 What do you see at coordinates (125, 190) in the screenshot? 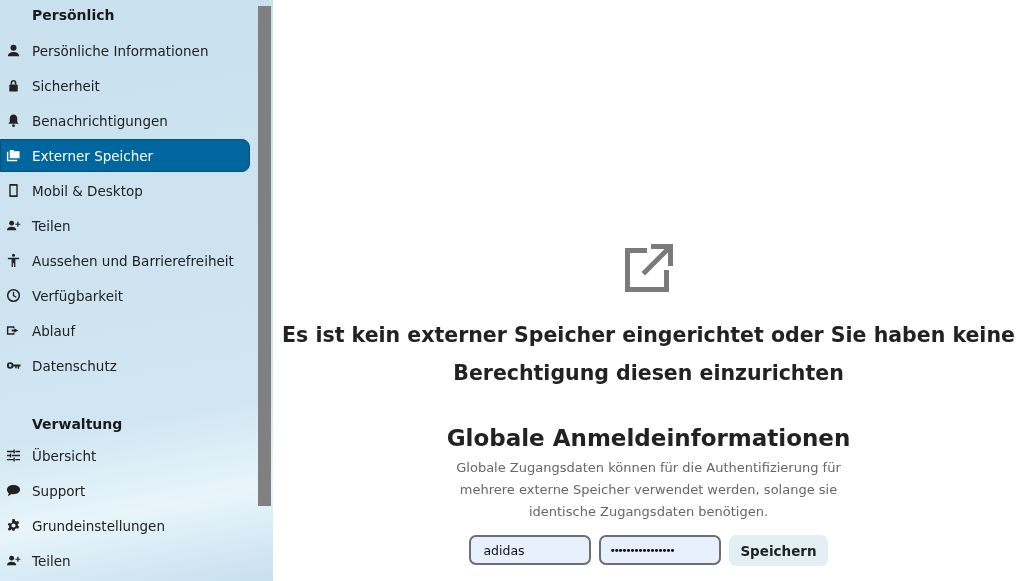
I see `sidebar-item: Mobil & Desktop` at bounding box center [125, 190].